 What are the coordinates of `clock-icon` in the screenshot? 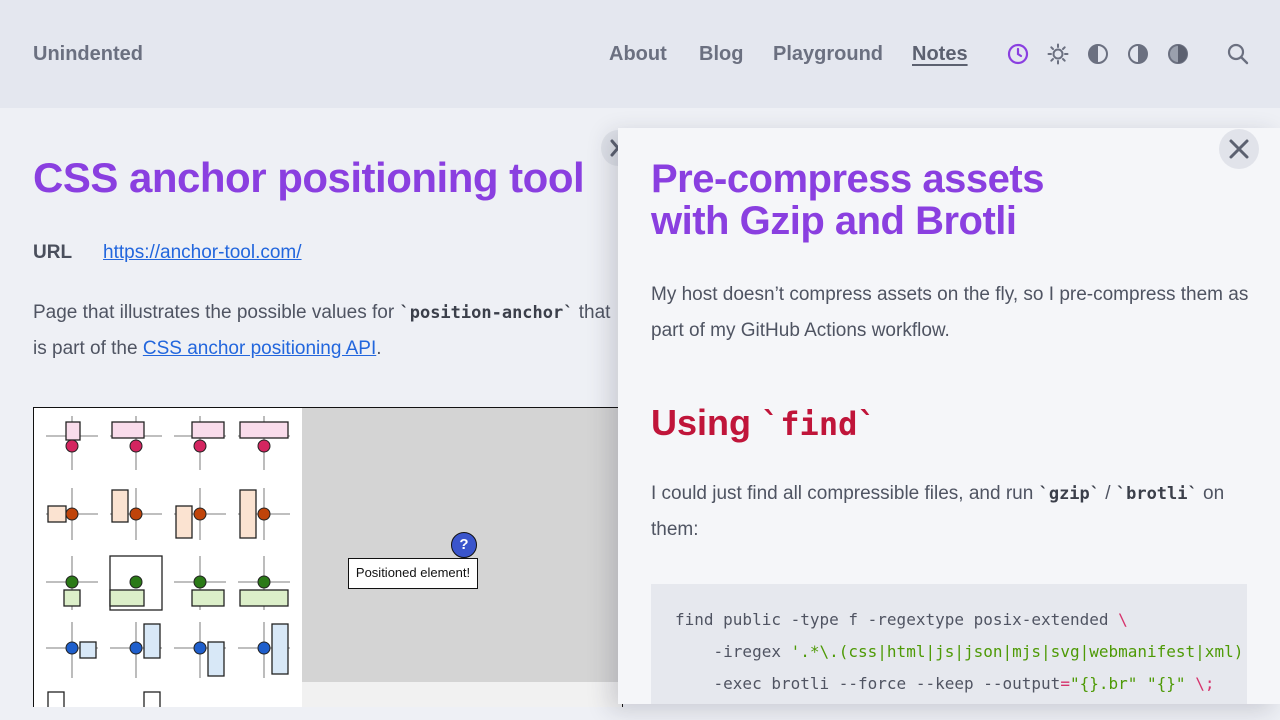 It's located at (1018, 54).